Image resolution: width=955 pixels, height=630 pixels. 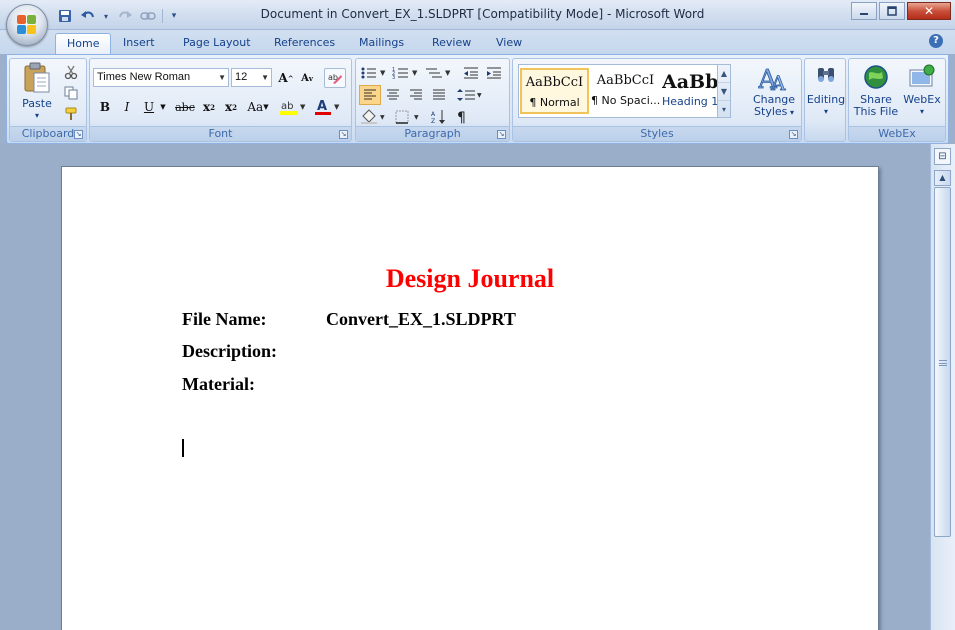 What do you see at coordinates (793, 134) in the screenshot?
I see `styles-launcher-icon: ↘` at bounding box center [793, 134].